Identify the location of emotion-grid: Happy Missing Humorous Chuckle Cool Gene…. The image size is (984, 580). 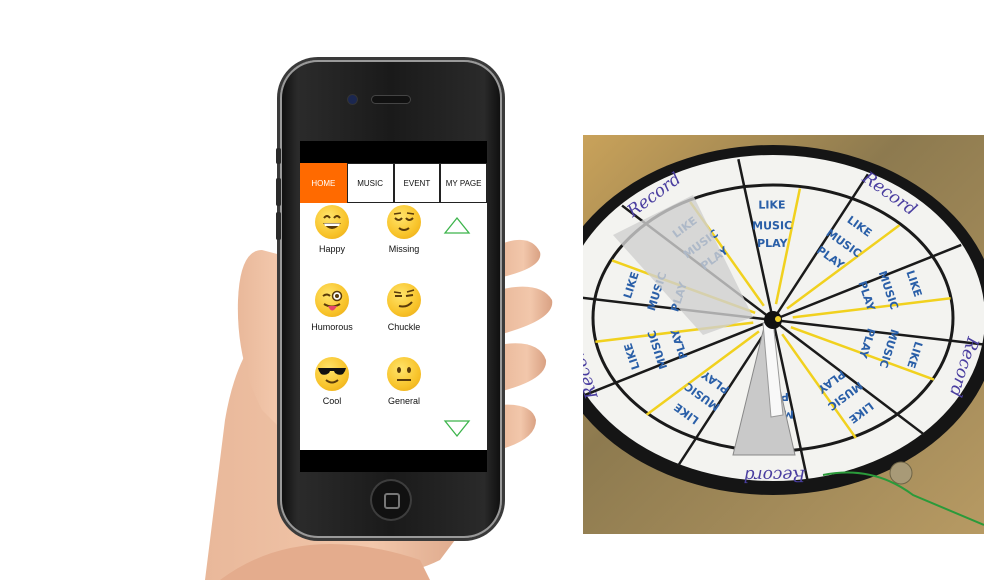
(393, 325).